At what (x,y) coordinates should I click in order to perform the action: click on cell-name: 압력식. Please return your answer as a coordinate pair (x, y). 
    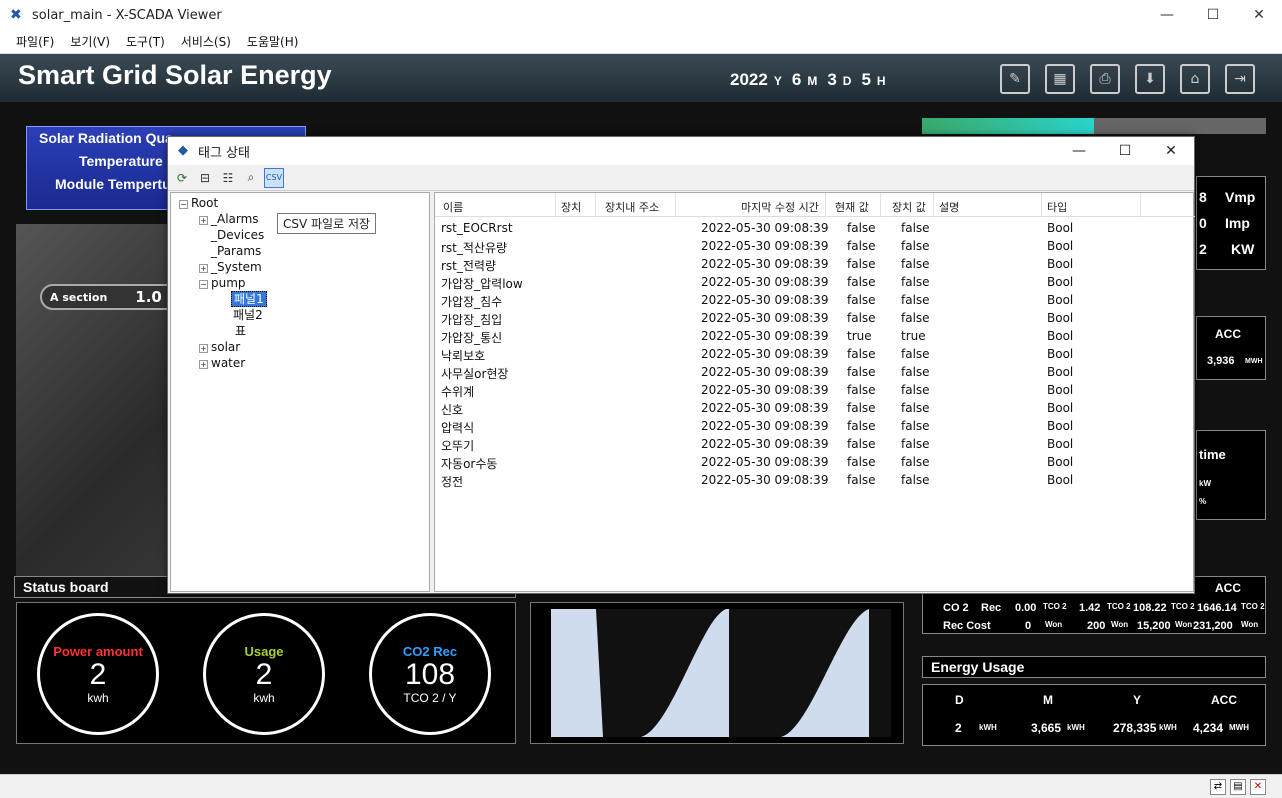
    Looking at the image, I should click on (458, 428).